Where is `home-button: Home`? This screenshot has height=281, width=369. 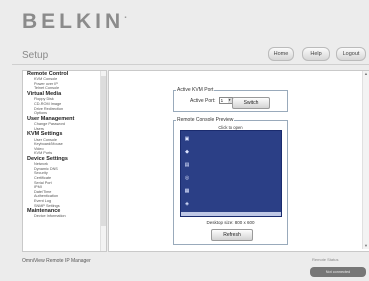 home-button: Home is located at coordinates (281, 54).